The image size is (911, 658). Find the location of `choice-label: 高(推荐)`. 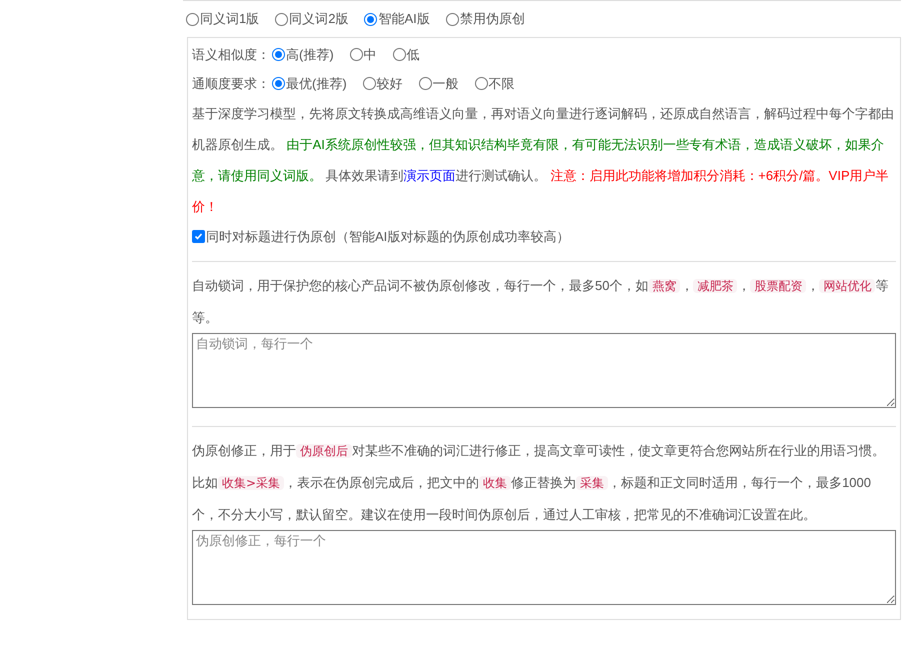

choice-label: 高(推荐) is located at coordinates (310, 55).